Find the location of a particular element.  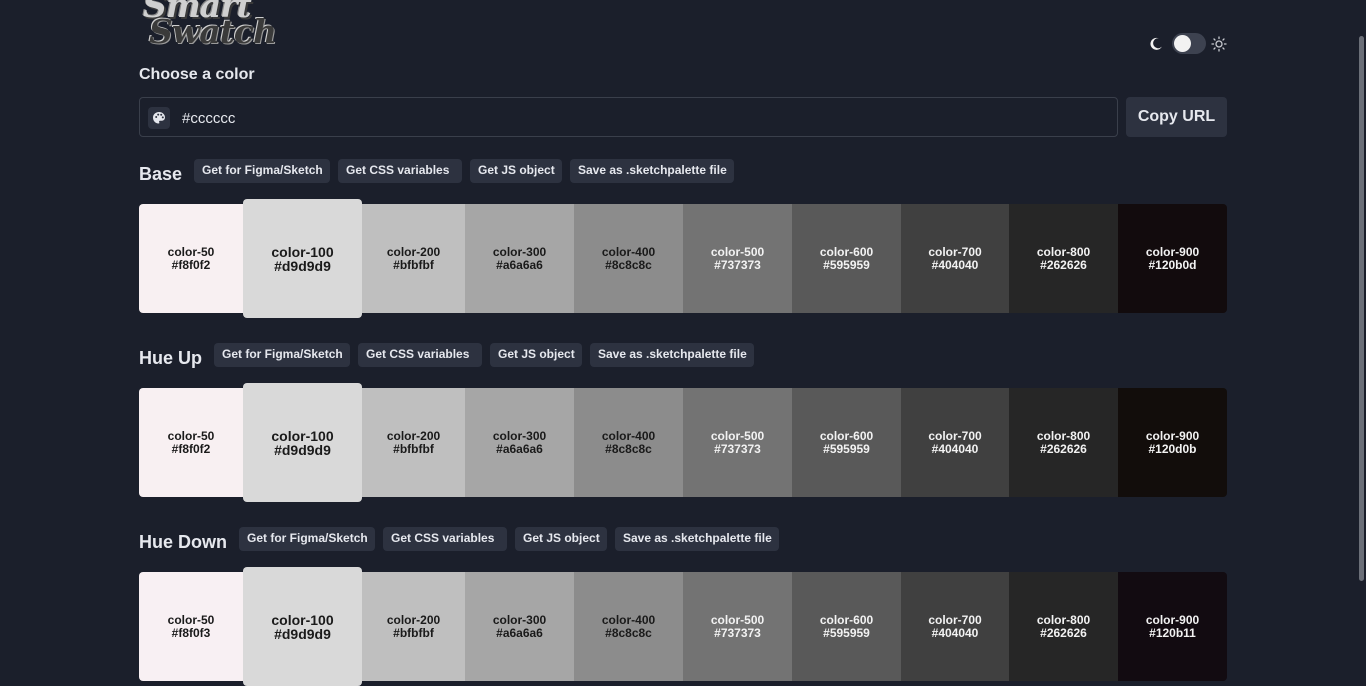

swatch-color-900: color-900 #120b0d is located at coordinates (1172, 258).